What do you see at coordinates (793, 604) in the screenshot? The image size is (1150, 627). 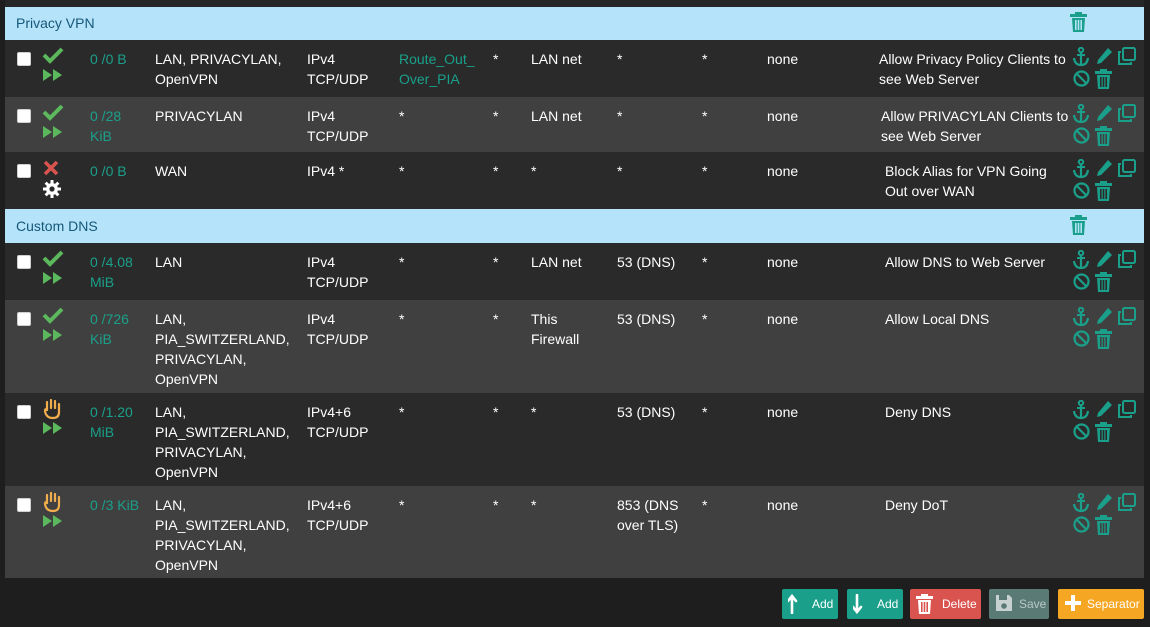 I see `arrow-up-icon` at bounding box center [793, 604].